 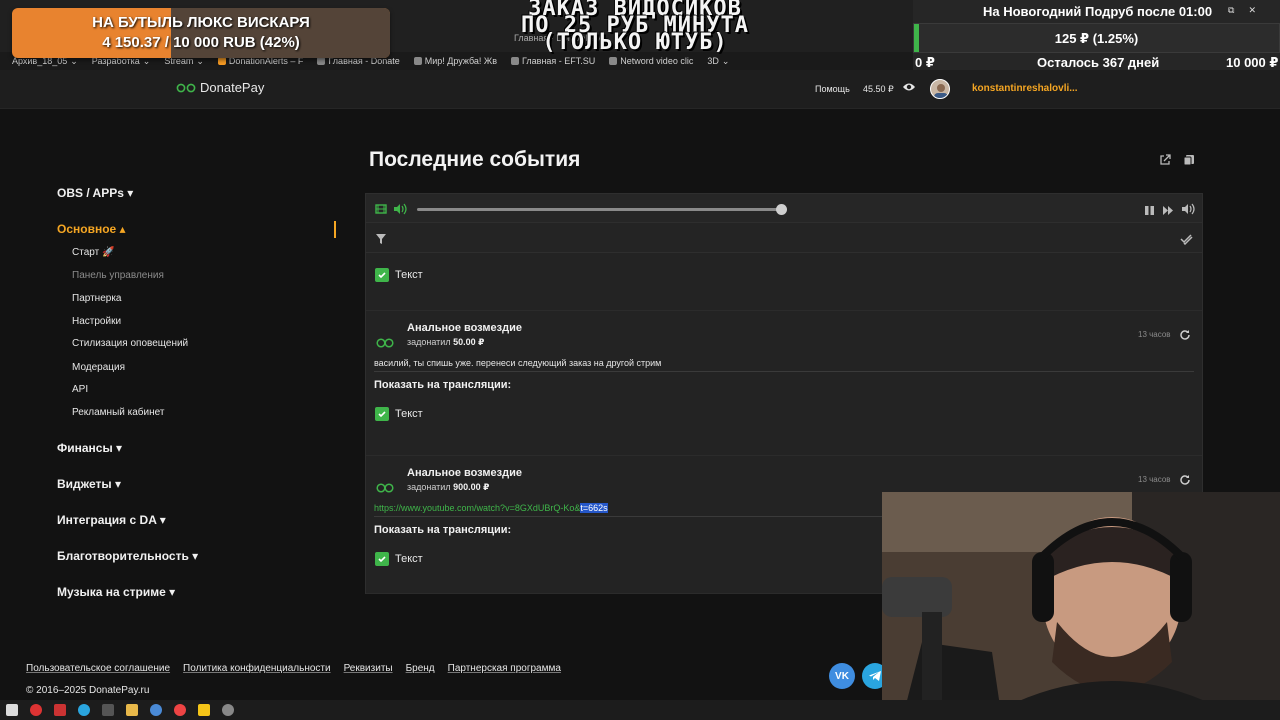 What do you see at coordinates (93, 252) in the screenshot?
I see `sidebar-item-start: Старт 🚀` at bounding box center [93, 252].